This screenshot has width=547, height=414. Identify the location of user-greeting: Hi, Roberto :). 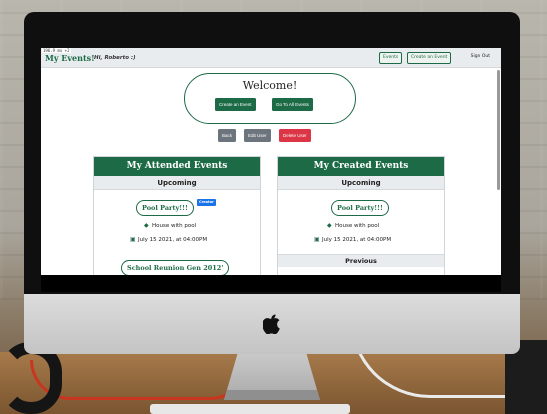
(115, 58).